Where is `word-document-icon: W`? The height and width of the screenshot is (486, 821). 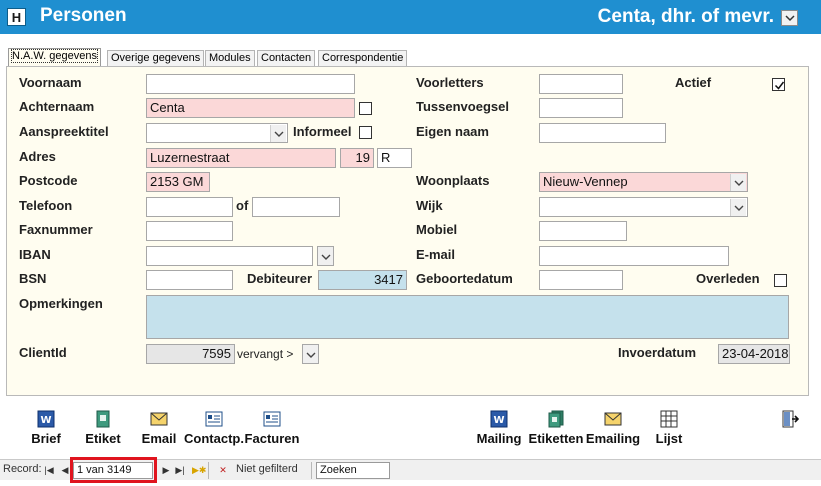 word-document-icon: W is located at coordinates (499, 419).